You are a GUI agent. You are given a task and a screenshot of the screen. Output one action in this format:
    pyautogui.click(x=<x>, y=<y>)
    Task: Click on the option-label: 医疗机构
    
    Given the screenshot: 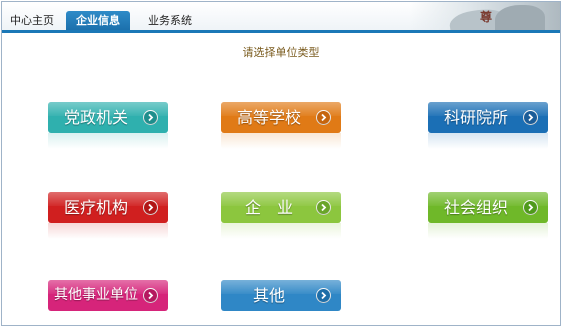 What is the action you would take?
    pyautogui.click(x=95, y=207)
    